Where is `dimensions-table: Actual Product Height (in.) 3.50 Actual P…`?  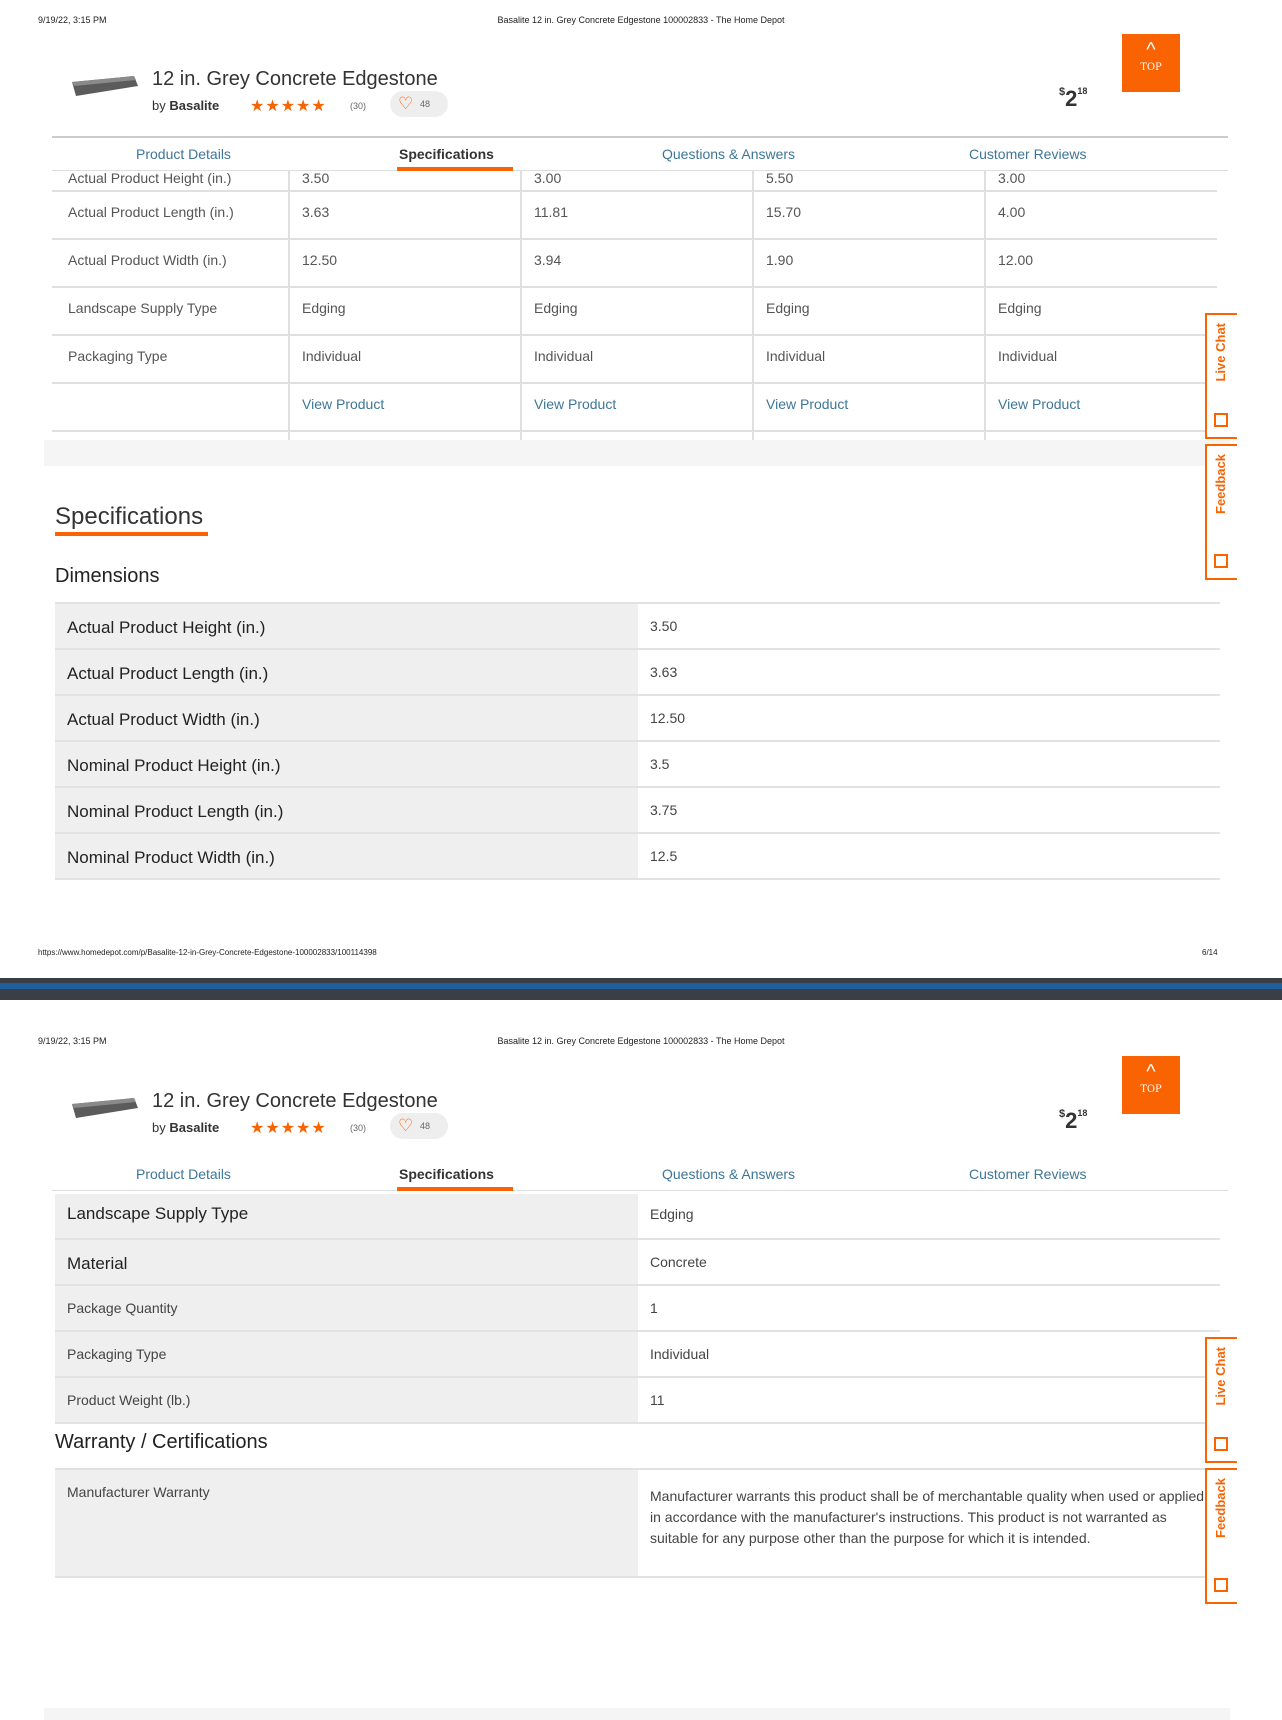
dimensions-table: Actual Product Height (in.) 3.50 Actual P… is located at coordinates (637, 741).